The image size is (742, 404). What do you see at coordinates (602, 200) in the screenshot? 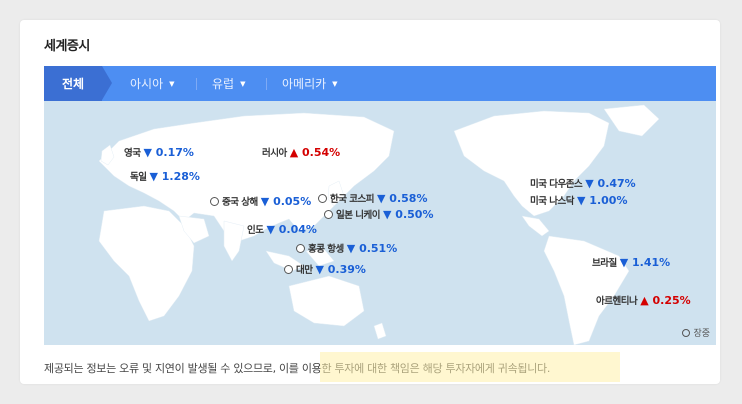
I see `market-change: ▼ 1.00%` at bounding box center [602, 200].